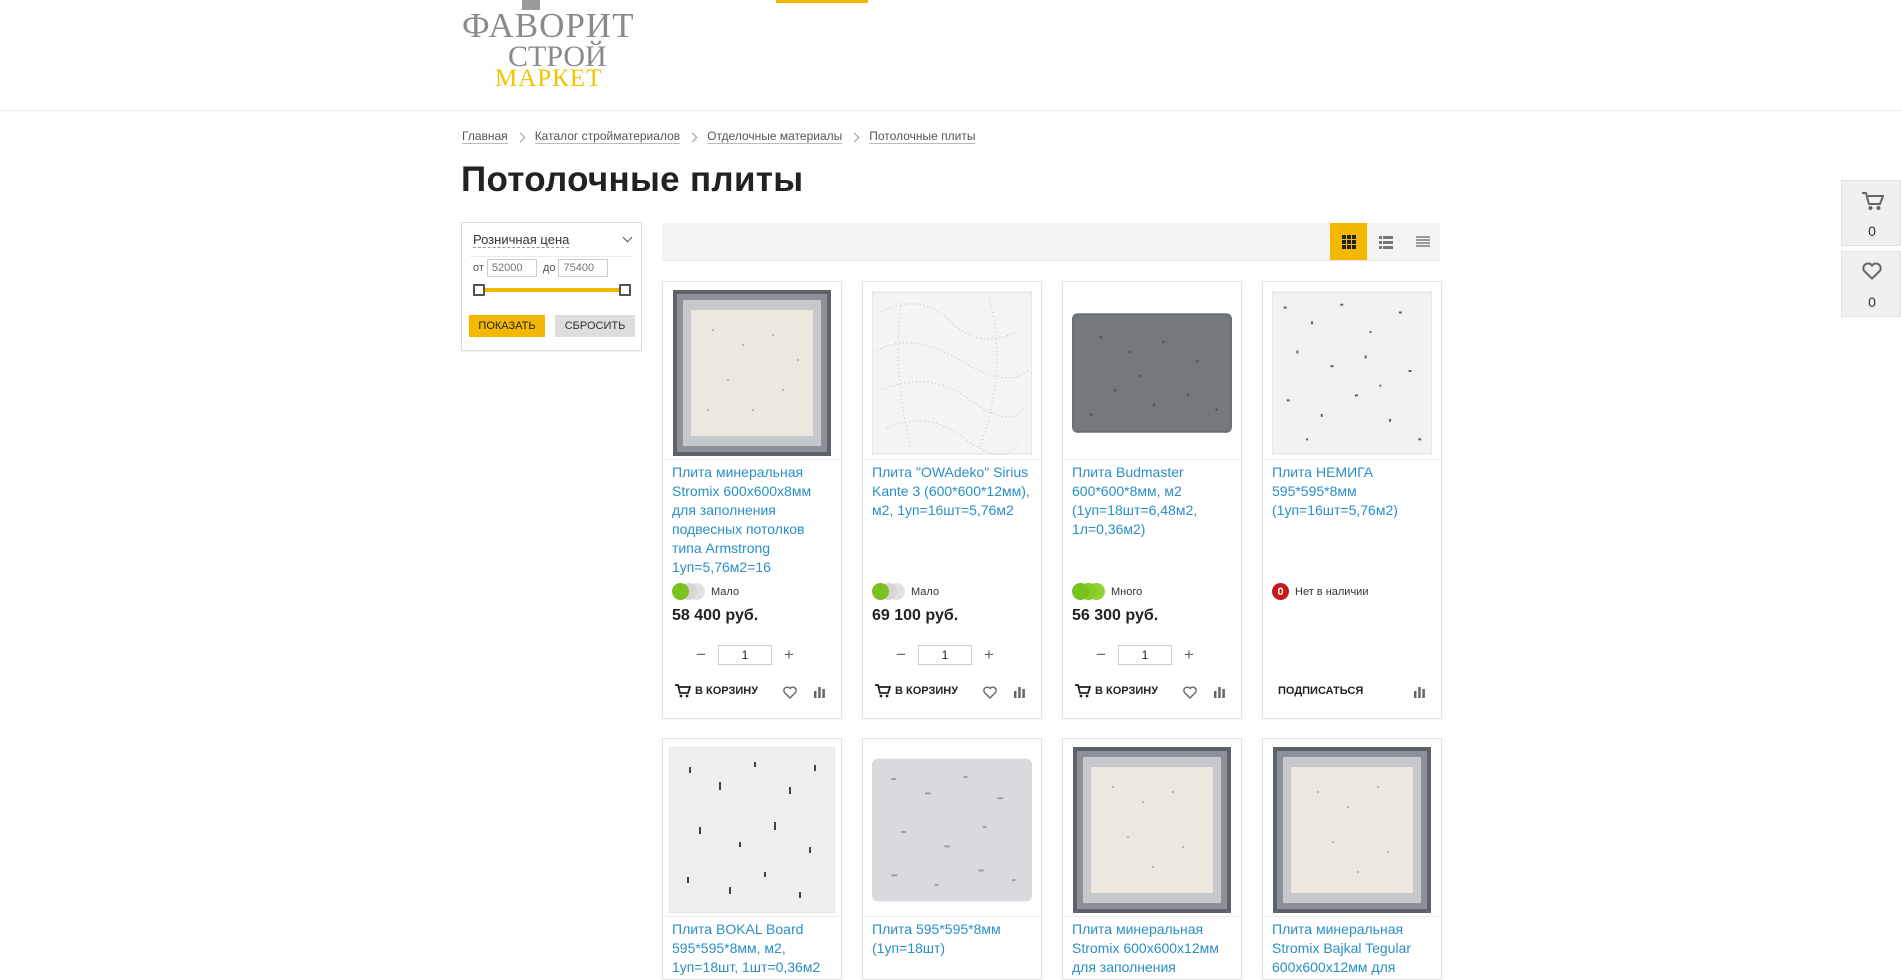 This screenshot has width=1901, height=980. Describe the element at coordinates (549, 78) in the screenshot. I see `logo-line-3: МАРКЕТ` at that location.